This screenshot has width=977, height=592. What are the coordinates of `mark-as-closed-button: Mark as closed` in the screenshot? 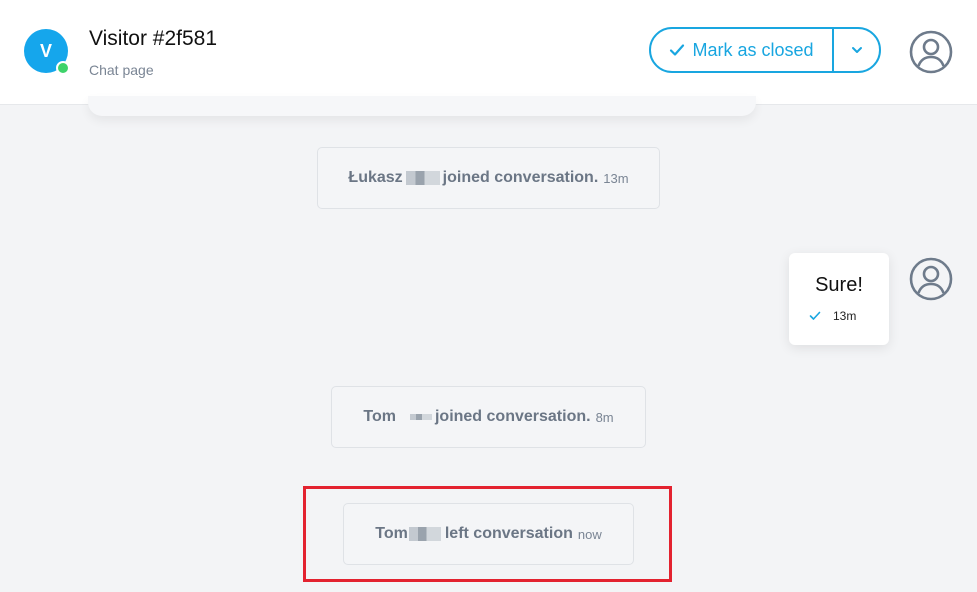 It's located at (741, 50).